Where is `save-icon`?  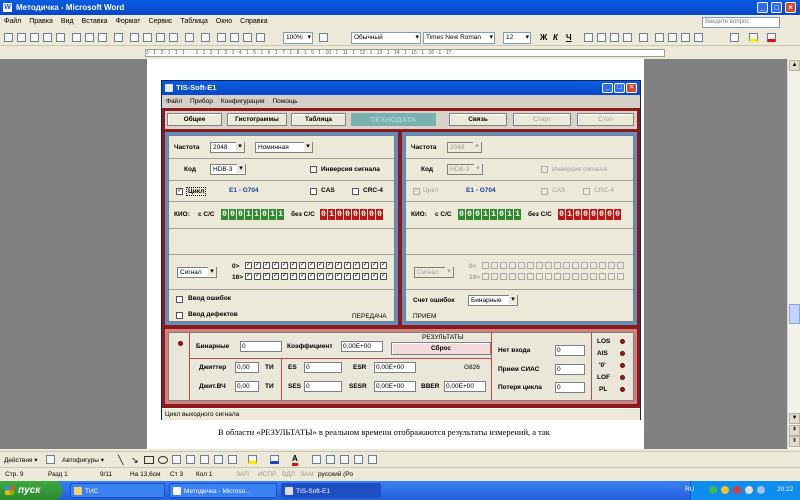 save-icon is located at coordinates (34, 37).